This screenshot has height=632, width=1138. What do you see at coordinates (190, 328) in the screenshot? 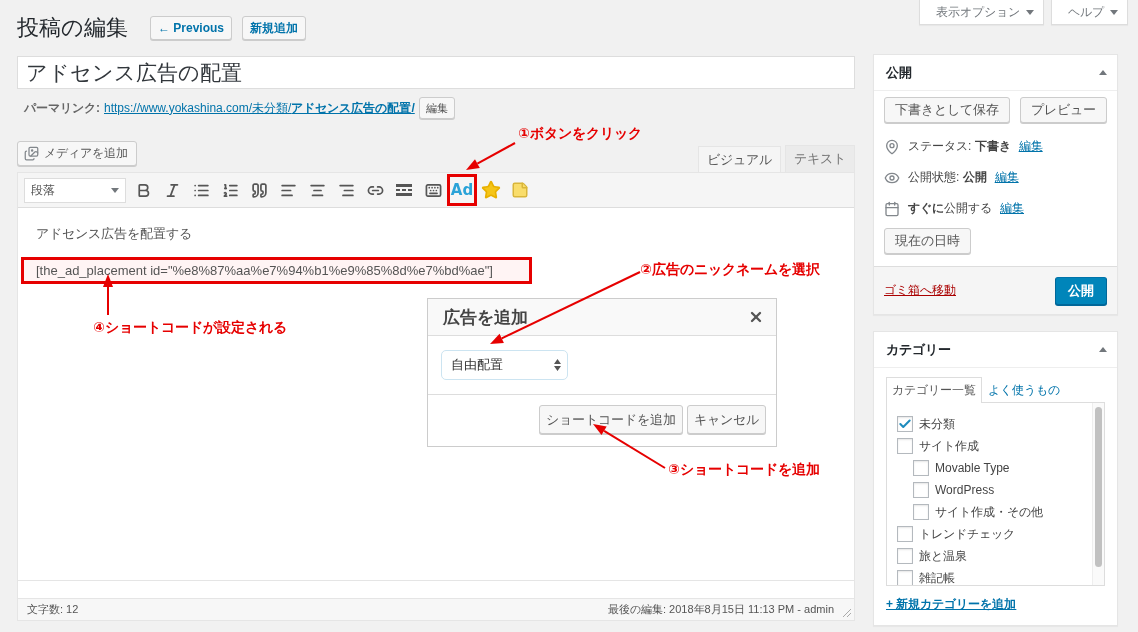
I see `annotation-note: ④ショートコードが設定される` at bounding box center [190, 328].